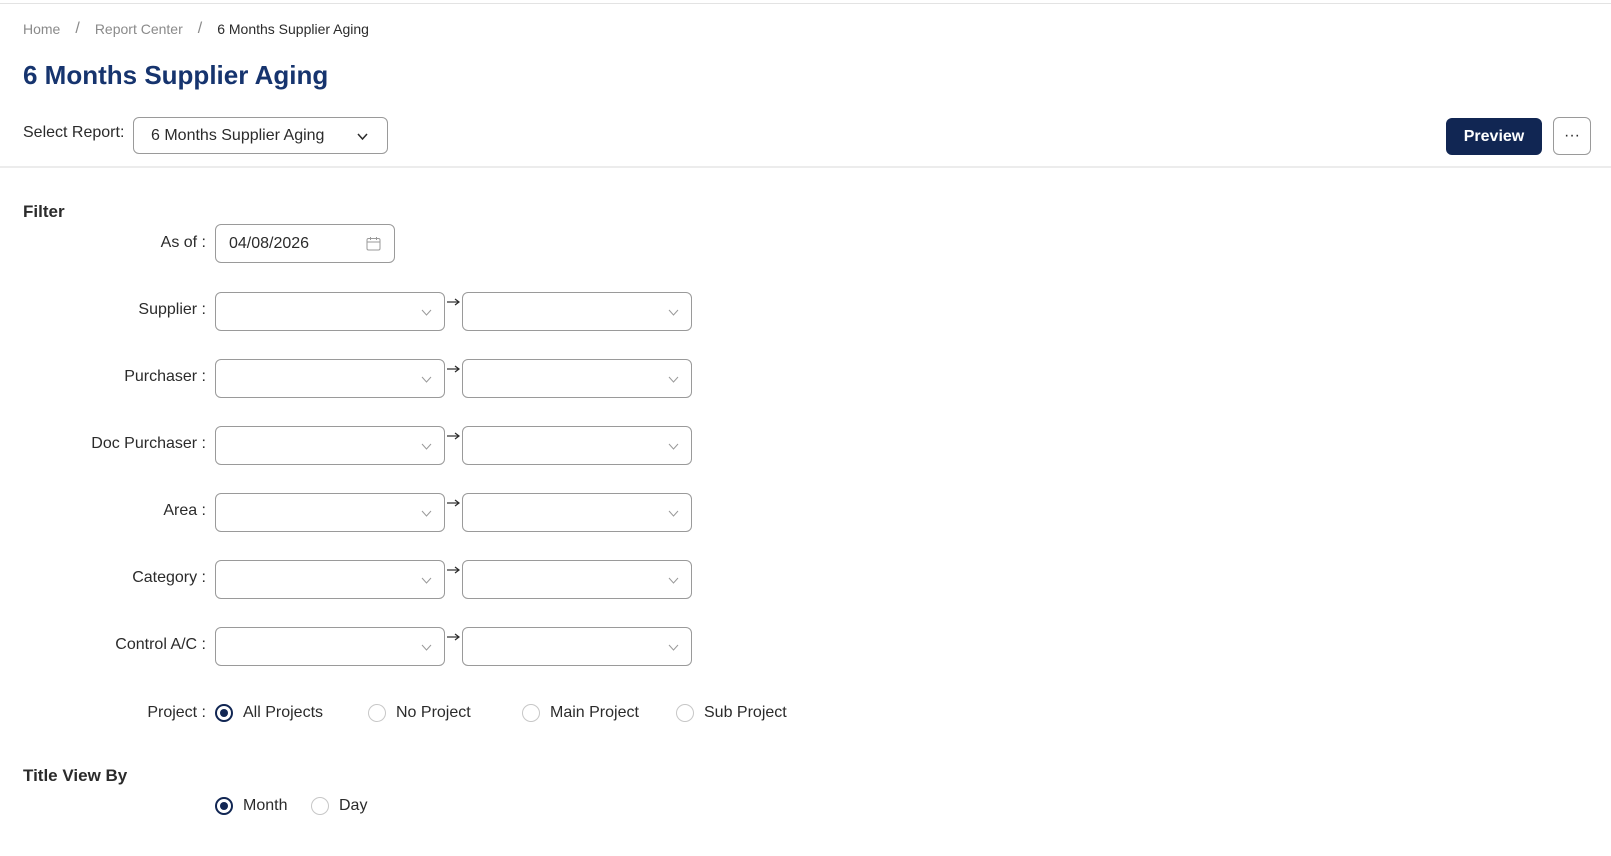 The width and height of the screenshot is (1611, 856). I want to click on title-view-option-label: Month, so click(265, 805).